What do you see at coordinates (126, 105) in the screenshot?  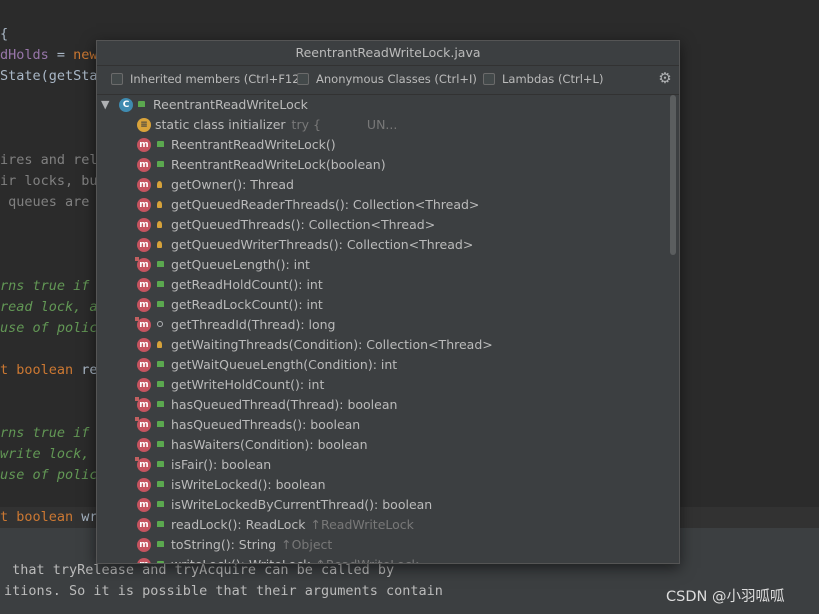 I see `class-icon: C` at bounding box center [126, 105].